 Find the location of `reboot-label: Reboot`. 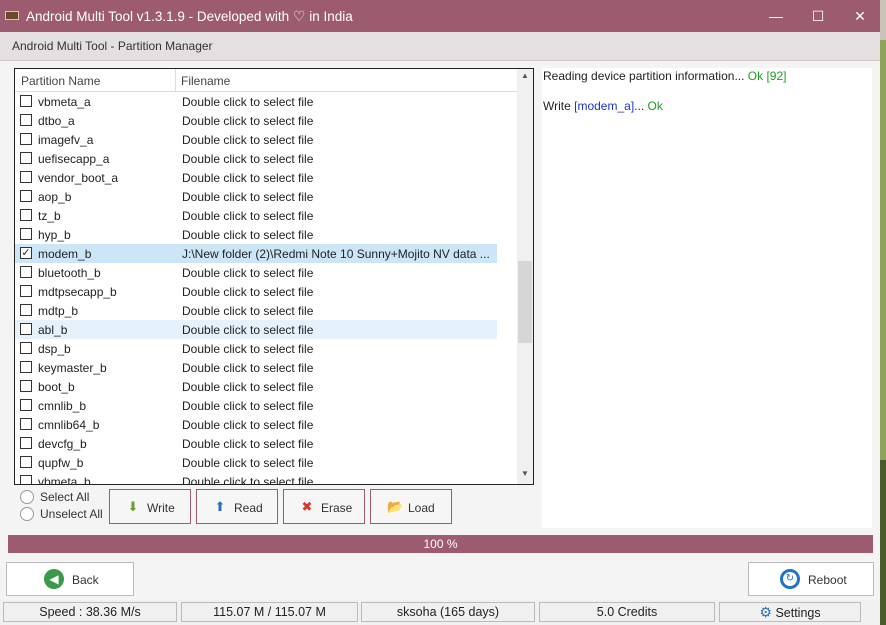

reboot-label: Reboot is located at coordinates (827, 580).